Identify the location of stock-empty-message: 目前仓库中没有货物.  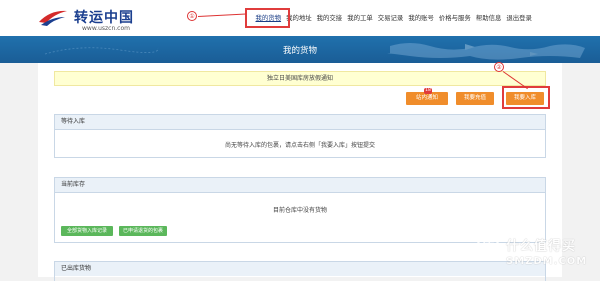
(299, 210).